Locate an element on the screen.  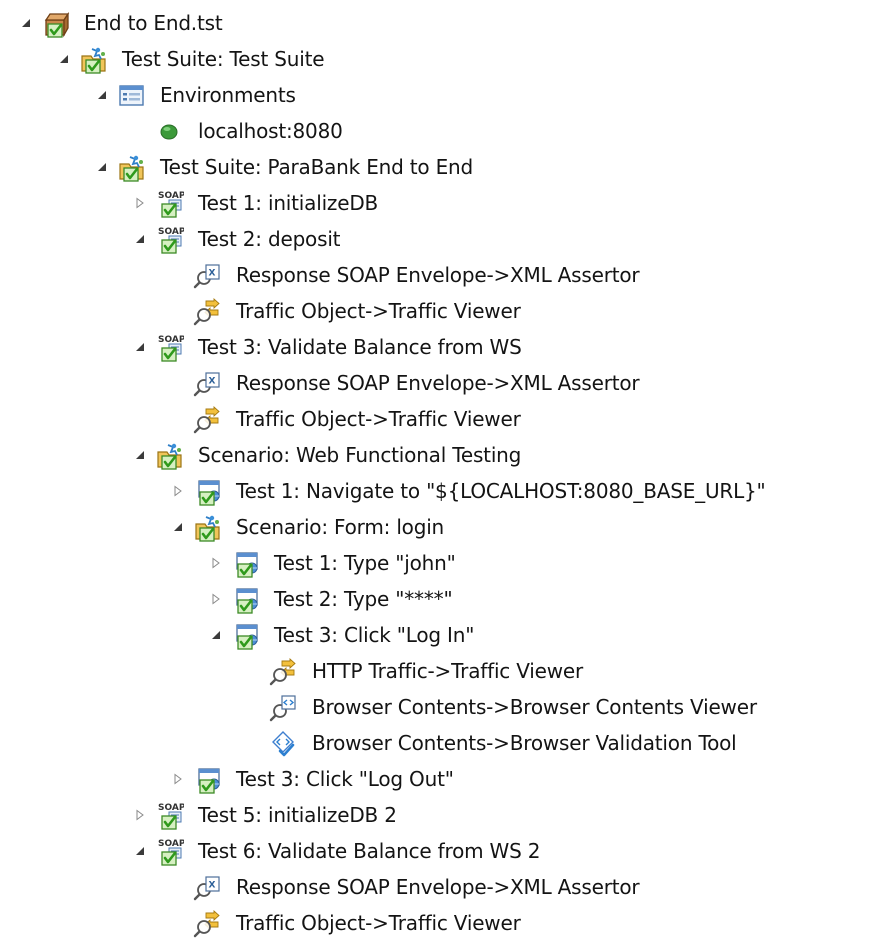
tree-item-label: Test 3: Validate Balance from WS is located at coordinates (360, 347).